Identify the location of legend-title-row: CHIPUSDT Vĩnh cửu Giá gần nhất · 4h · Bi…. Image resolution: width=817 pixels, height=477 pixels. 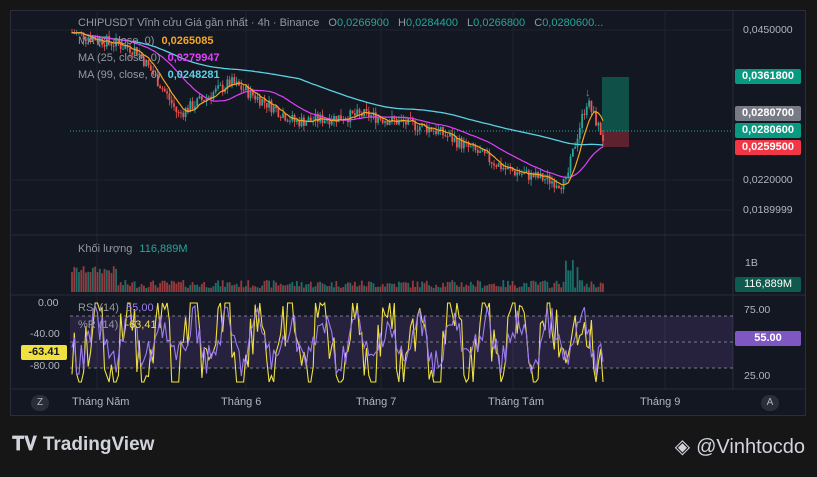
(341, 23).